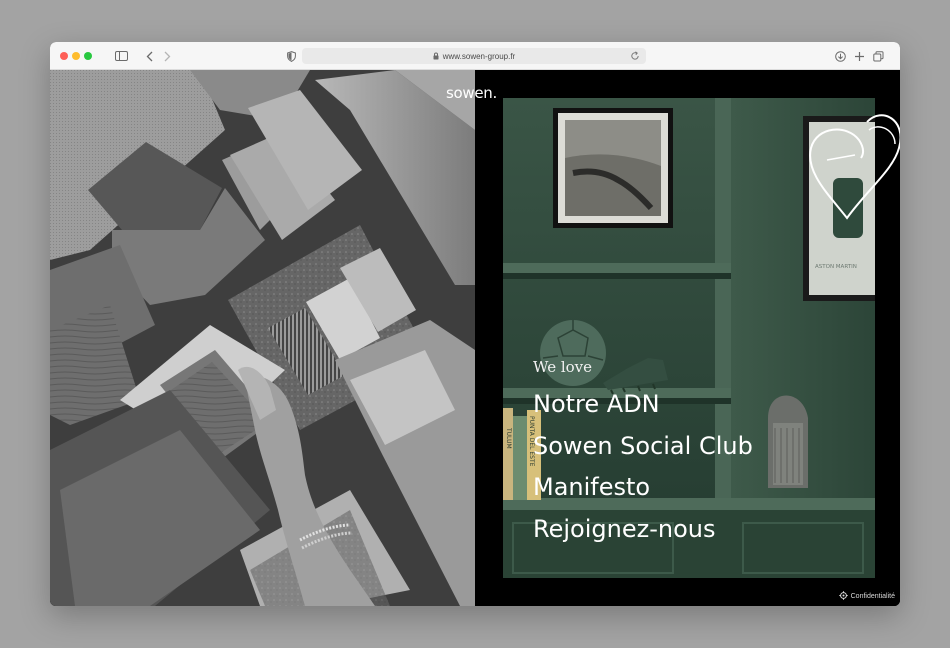 This screenshot has width=950, height=648. What do you see at coordinates (121, 56) in the screenshot?
I see `sidebar-icon` at bounding box center [121, 56].